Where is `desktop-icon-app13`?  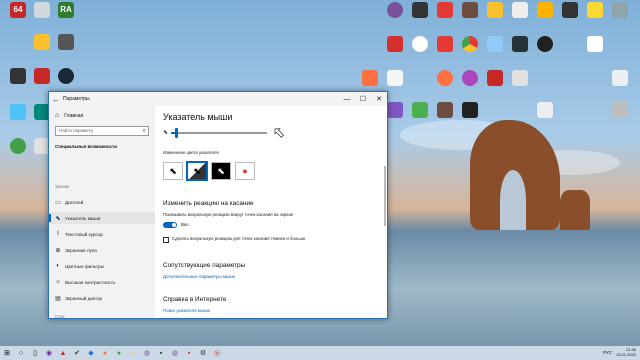
desktop-icon-app13 is located at coordinates (570, 10).